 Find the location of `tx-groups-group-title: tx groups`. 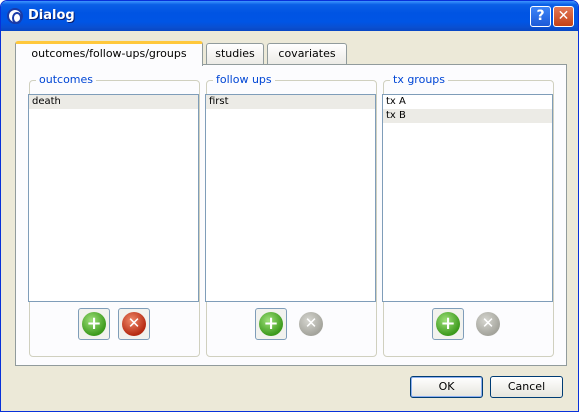

tx-groups-group-title: tx groups is located at coordinates (419, 79).